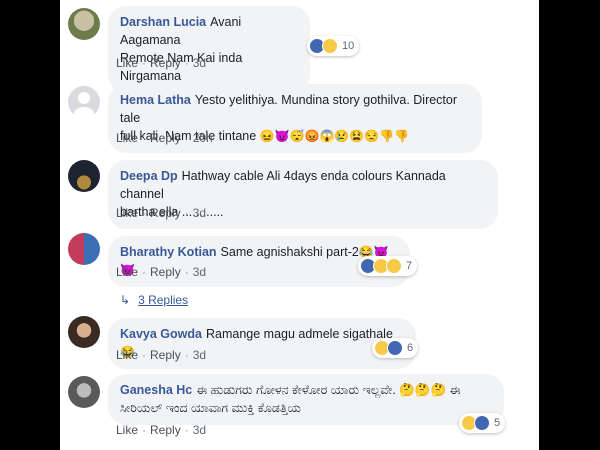 Image resolution: width=600 pixels, height=450 pixels. What do you see at coordinates (409, 266) in the screenshot?
I see `reaction-count: 7` at bounding box center [409, 266].